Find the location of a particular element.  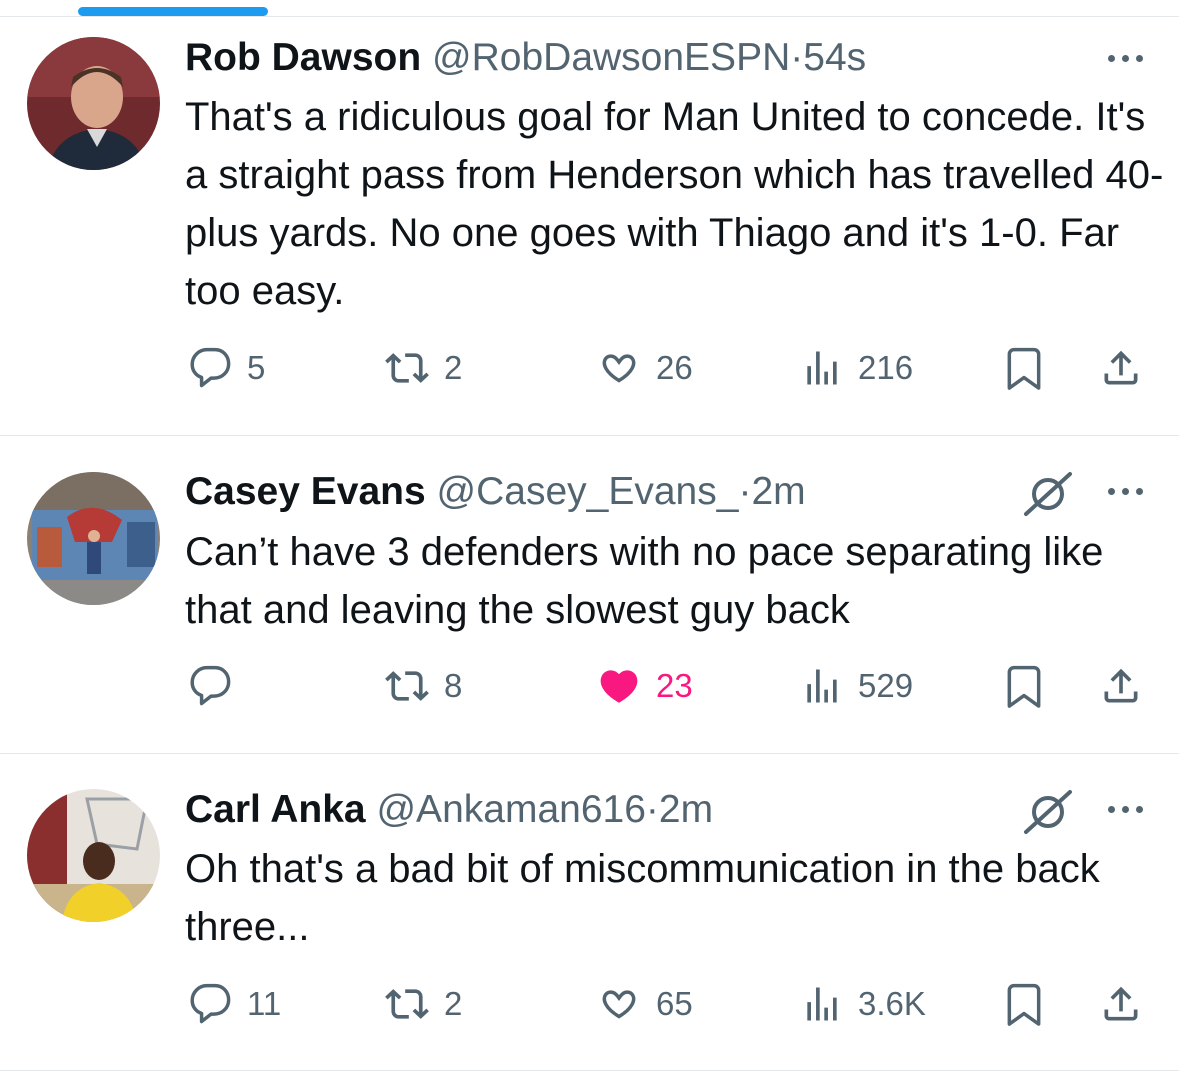

user-handle: @Ankaman616 is located at coordinates (510, 809).